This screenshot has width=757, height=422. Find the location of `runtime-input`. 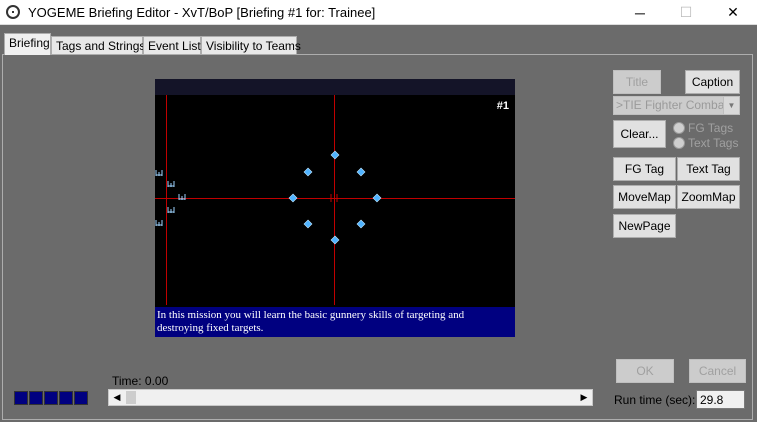

runtime-input is located at coordinates (720, 399).